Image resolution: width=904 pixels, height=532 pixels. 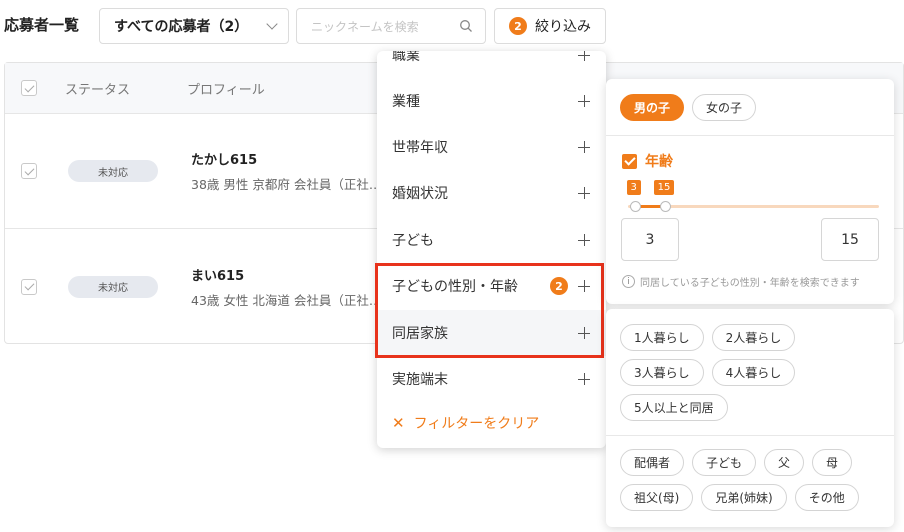 I want to click on search-input: ニックネームを検索, so click(x=391, y=26).